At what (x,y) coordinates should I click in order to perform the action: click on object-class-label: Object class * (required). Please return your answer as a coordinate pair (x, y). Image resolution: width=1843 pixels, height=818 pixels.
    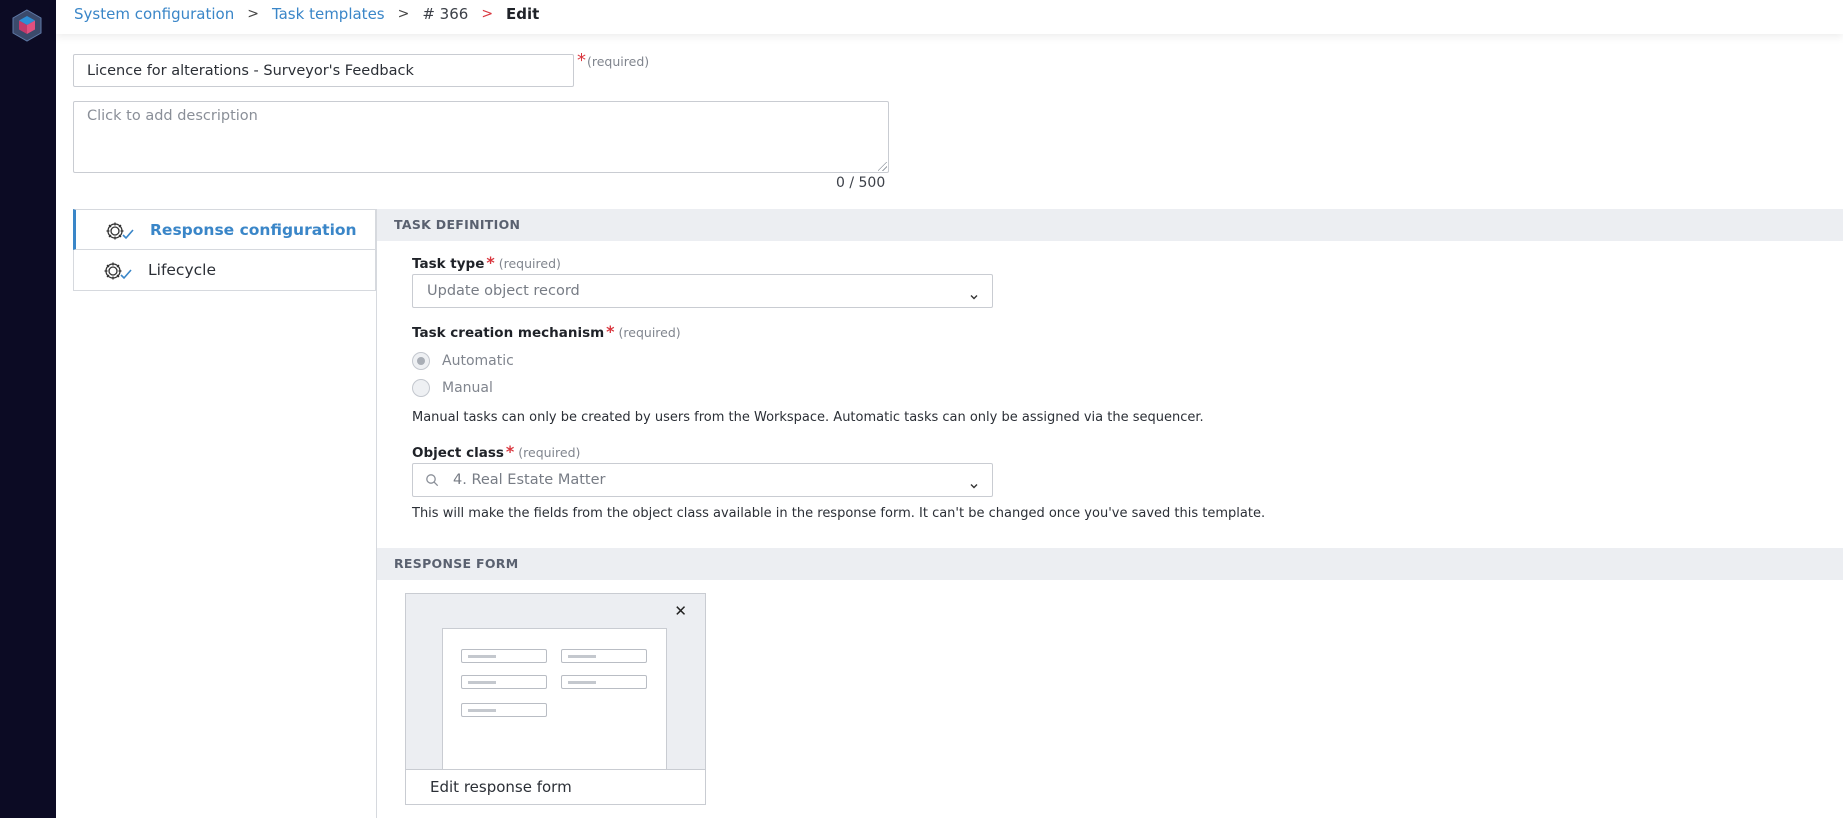
    Looking at the image, I should click on (496, 451).